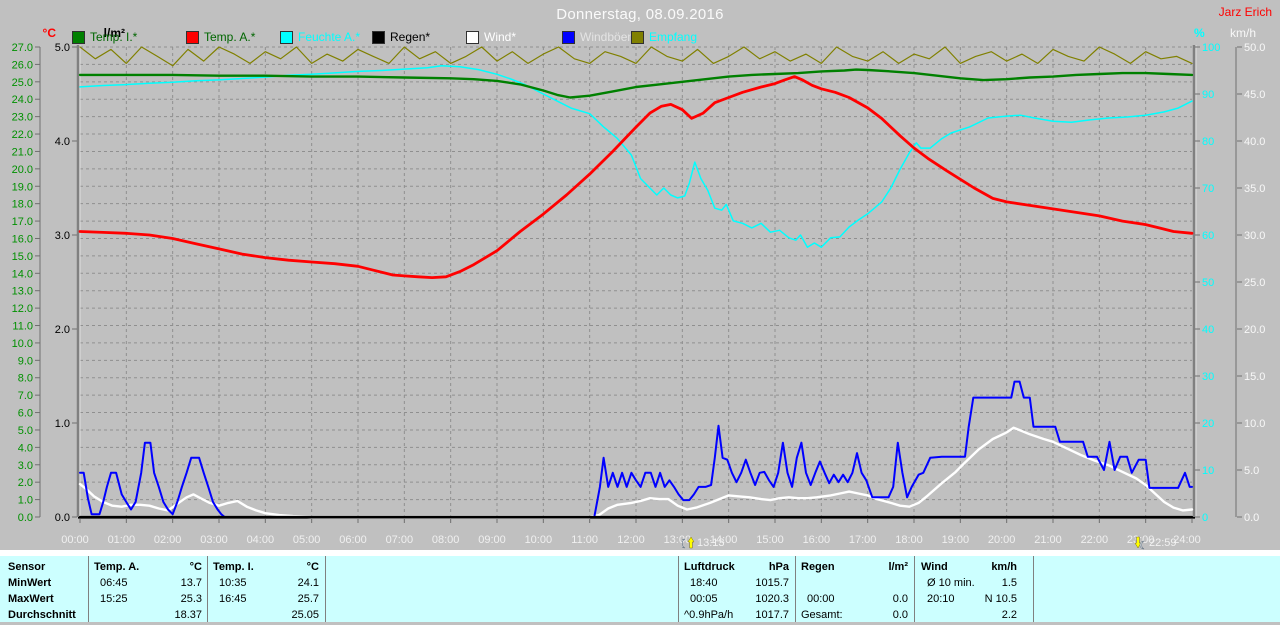 The width and height of the screenshot is (1280, 625). What do you see at coordinates (220, 37) in the screenshot?
I see `legend-item-temp-a: Temp. A.*` at bounding box center [220, 37].